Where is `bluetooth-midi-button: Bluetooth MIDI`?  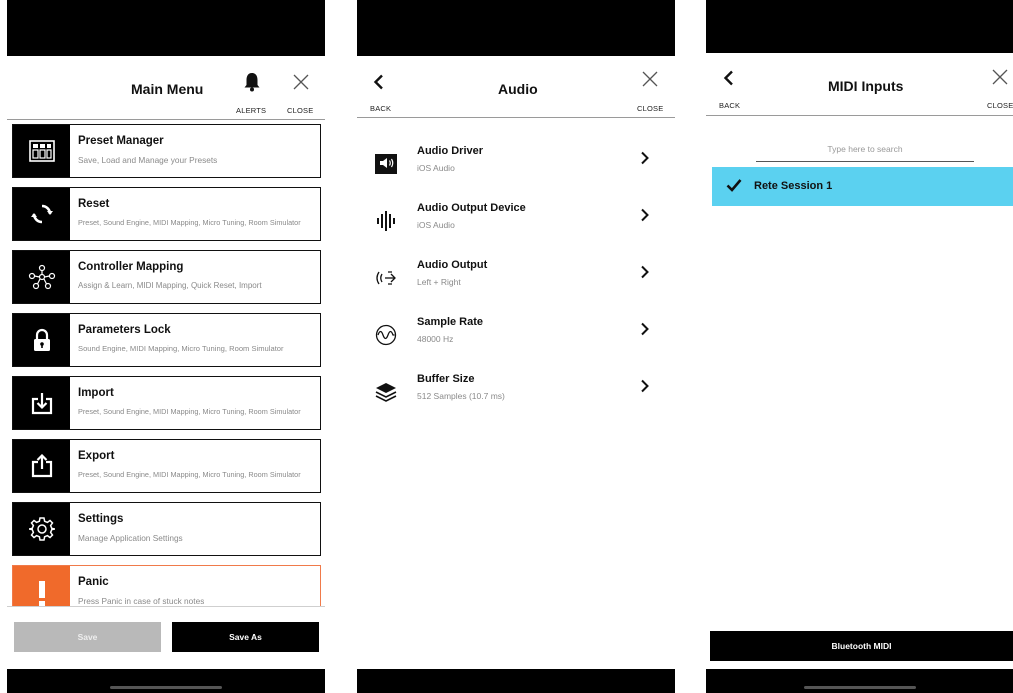
bluetooth-midi-button: Bluetooth MIDI is located at coordinates (861, 646).